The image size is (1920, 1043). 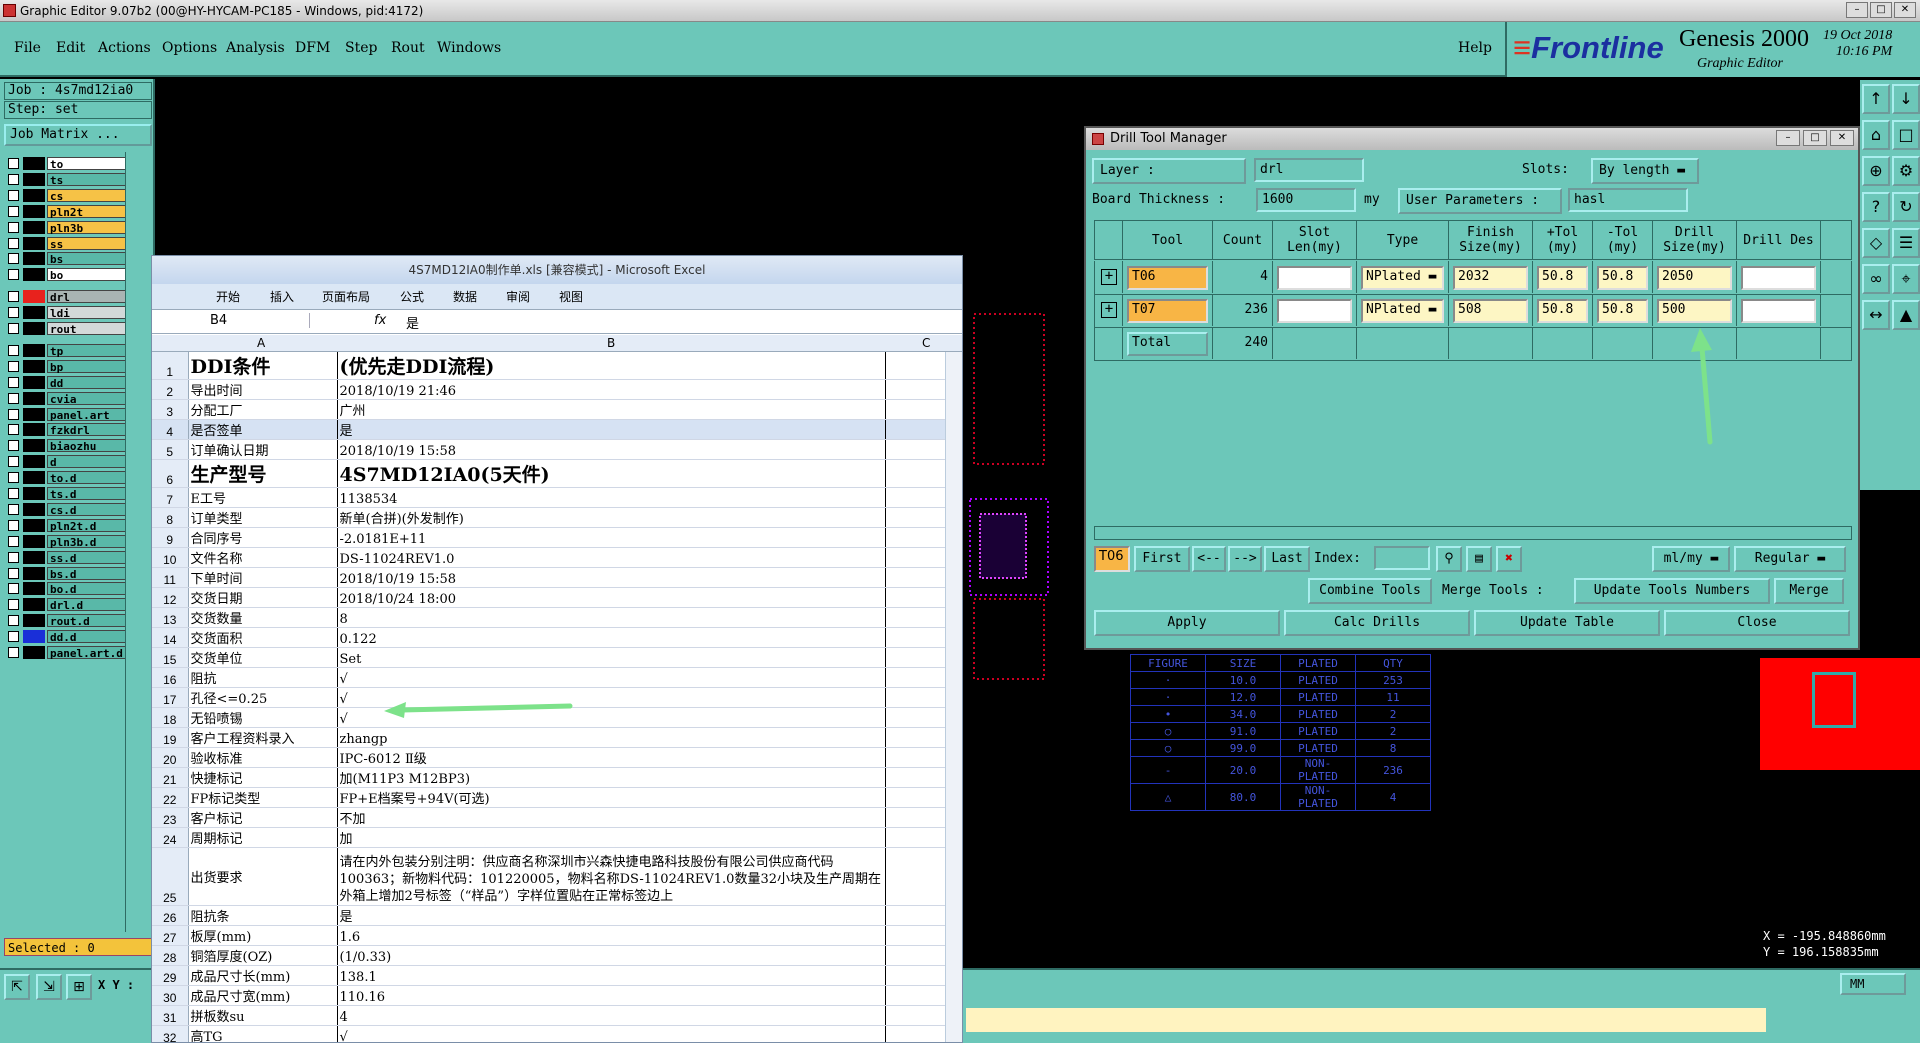 What do you see at coordinates (66, 541) in the screenshot?
I see `layer-row-pln3b-d: pln3b.d` at bounding box center [66, 541].